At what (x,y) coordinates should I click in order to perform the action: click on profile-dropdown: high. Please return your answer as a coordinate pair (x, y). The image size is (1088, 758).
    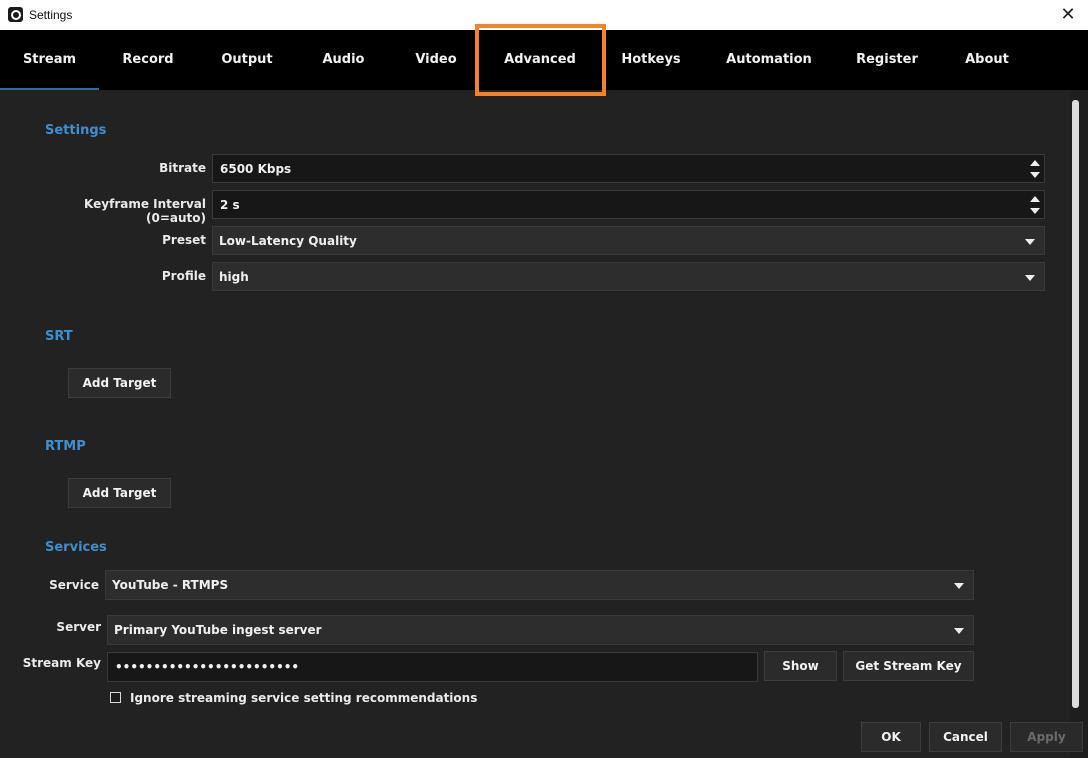
    Looking at the image, I should click on (628, 276).